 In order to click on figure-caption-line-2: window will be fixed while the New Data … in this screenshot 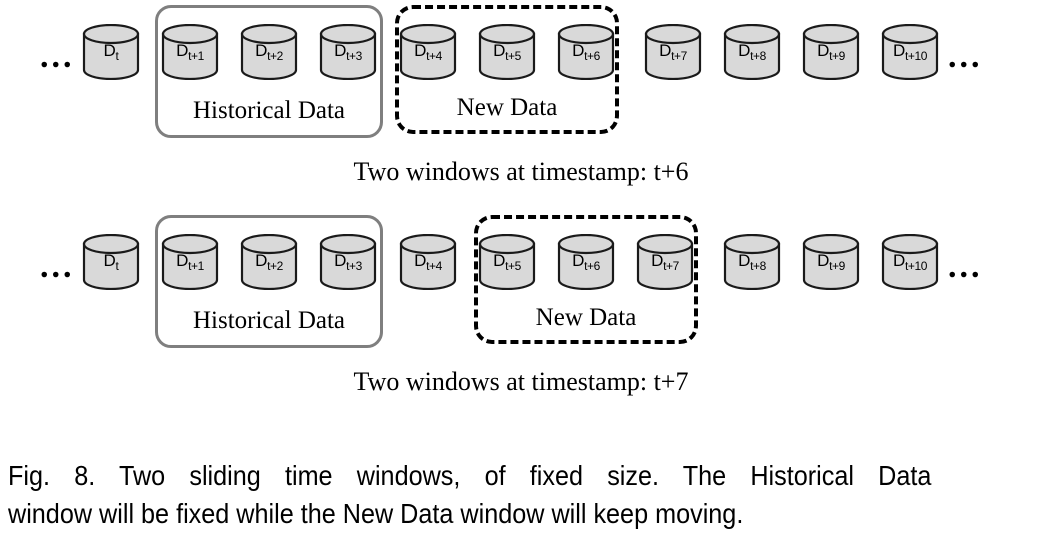, I will do `click(376, 513)`.